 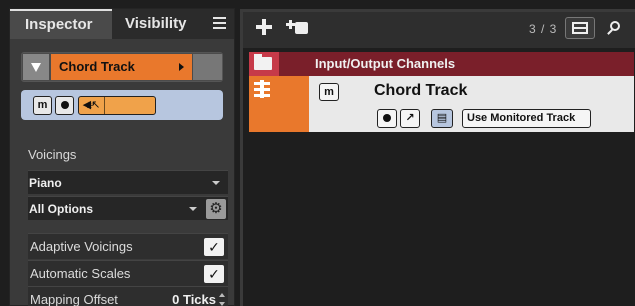 I want to click on voicings-heading: Voicings, so click(x=52, y=154).